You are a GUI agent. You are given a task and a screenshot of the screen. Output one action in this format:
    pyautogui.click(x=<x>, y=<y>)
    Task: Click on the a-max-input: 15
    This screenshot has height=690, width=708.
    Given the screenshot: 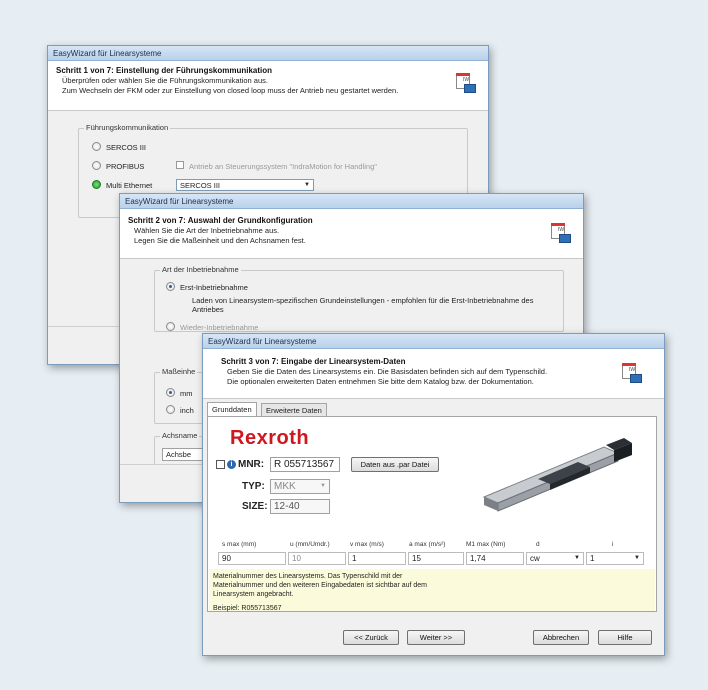 What is the action you would take?
    pyautogui.click(x=436, y=558)
    